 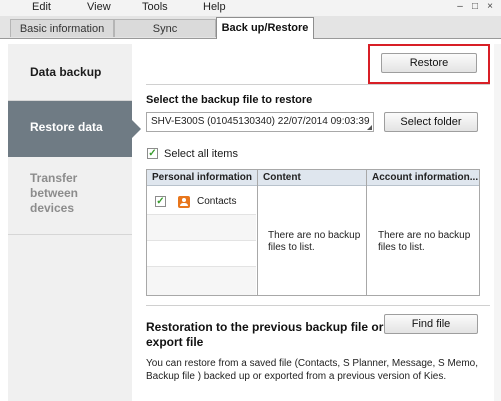 I want to click on content-empty-message: There are no backup files to list., so click(x=314, y=241).